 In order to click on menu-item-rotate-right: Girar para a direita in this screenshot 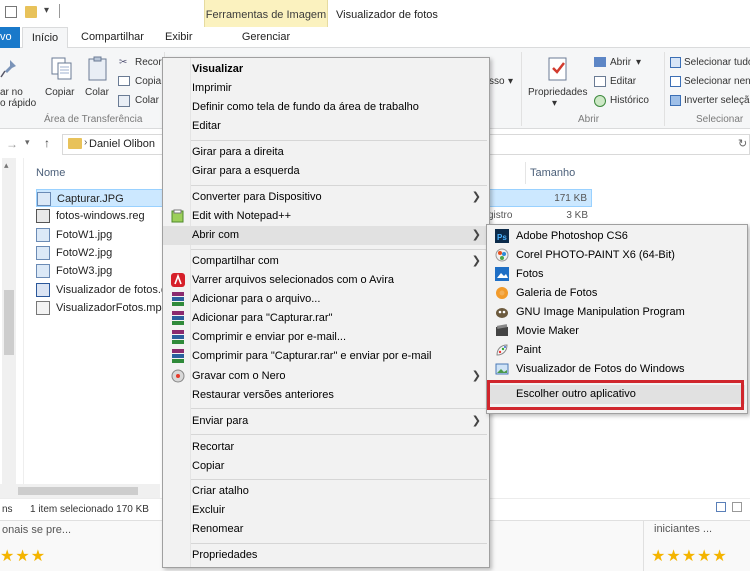, I will do `click(326, 152)`.